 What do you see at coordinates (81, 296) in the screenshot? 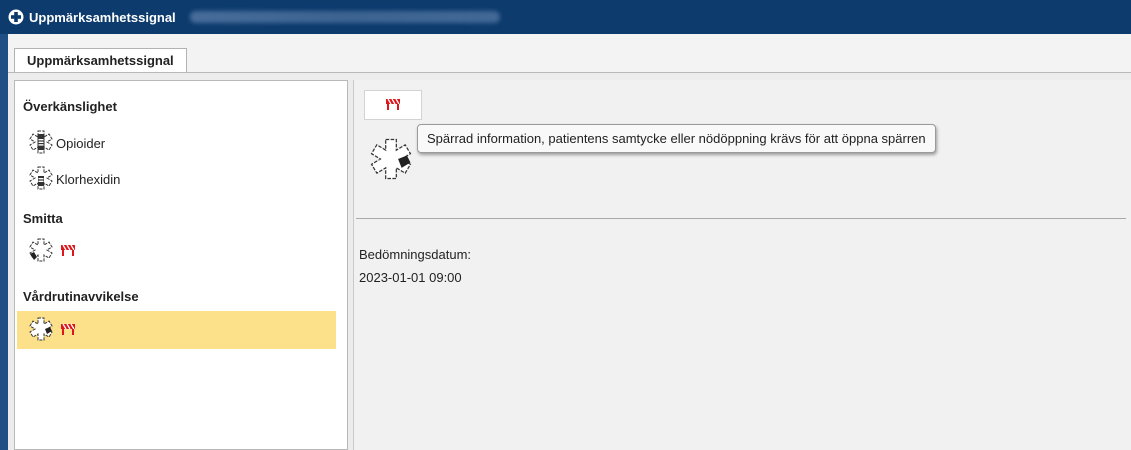
I see `category-vardrutinavvikelse: Vårdrutinavvikelse` at bounding box center [81, 296].